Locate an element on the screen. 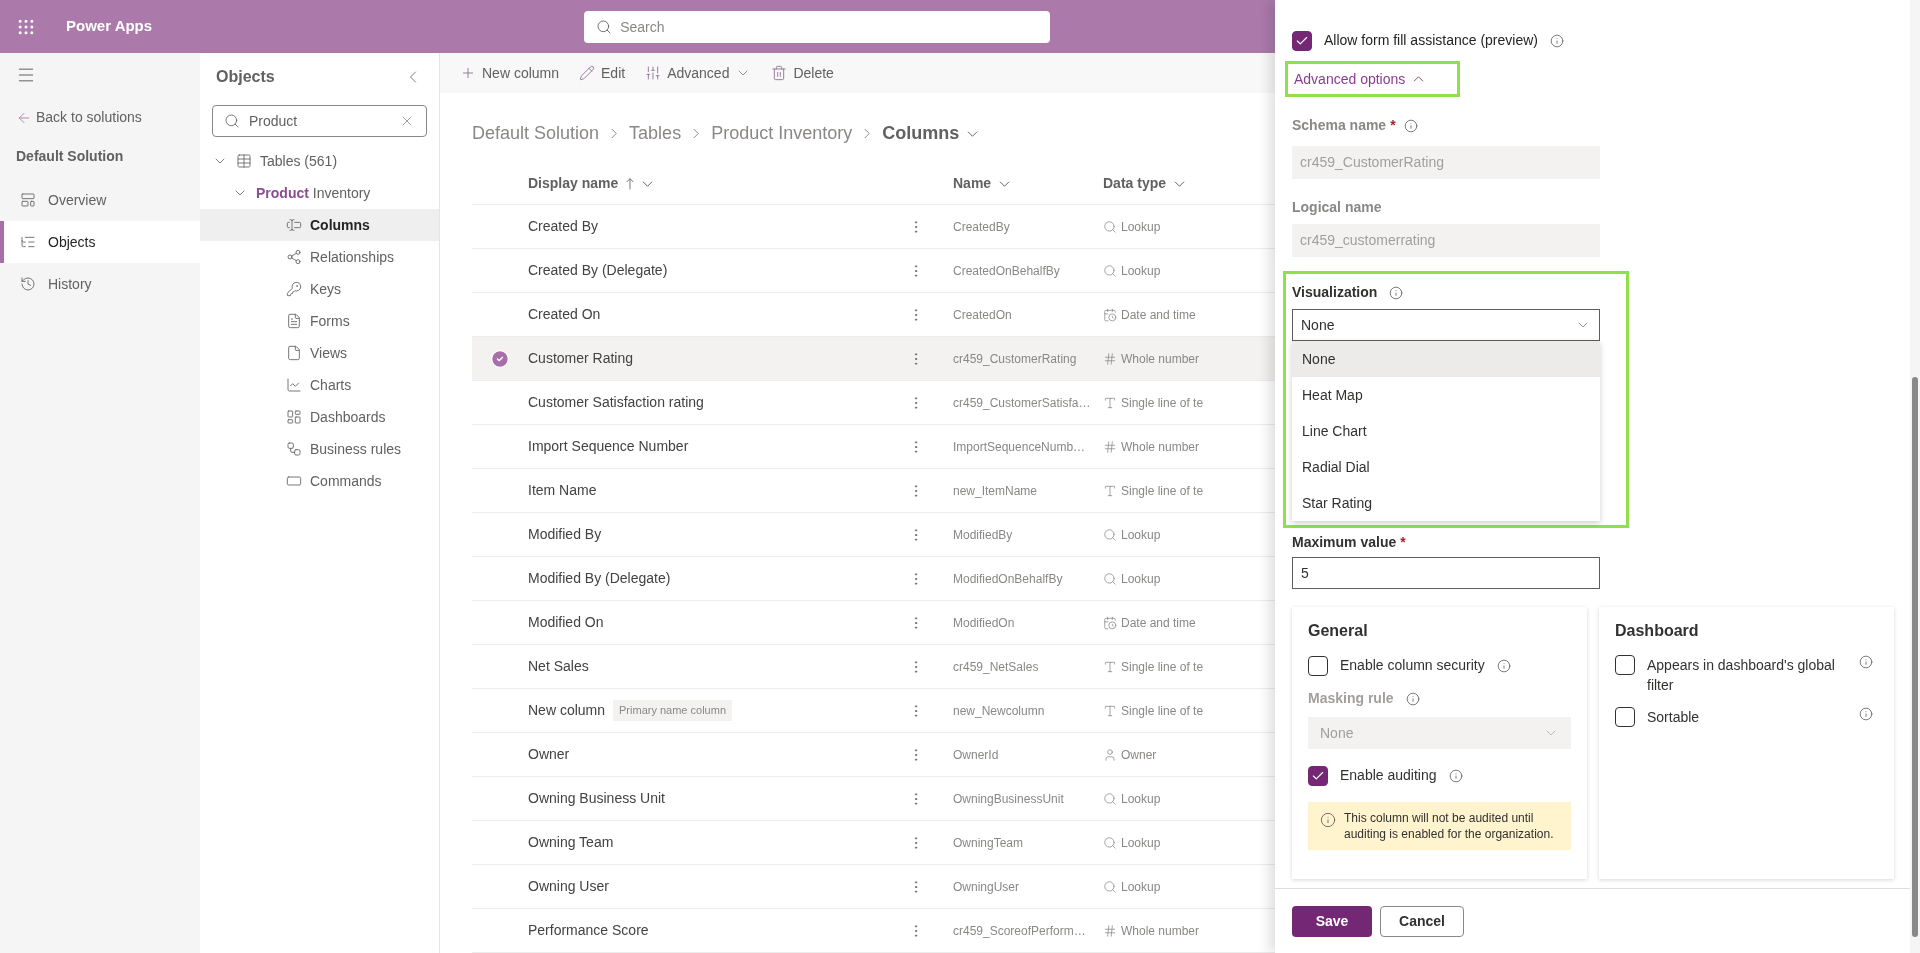  tree-item: Business rules is located at coordinates (319, 449).